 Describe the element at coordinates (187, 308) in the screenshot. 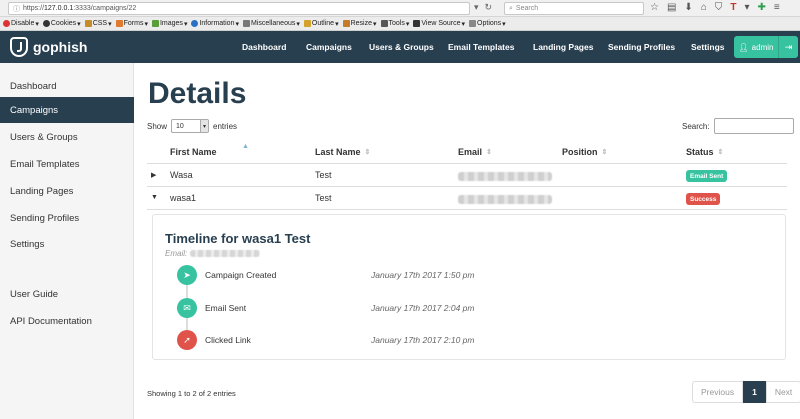

I see `envelope-icon: ✉` at that location.